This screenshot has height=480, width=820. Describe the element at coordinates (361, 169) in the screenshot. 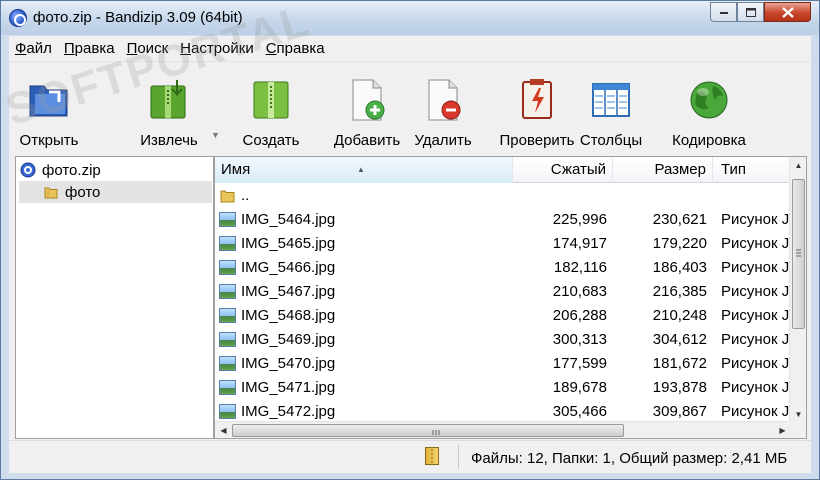

I see `sort-ascending-icon: ▲` at that location.